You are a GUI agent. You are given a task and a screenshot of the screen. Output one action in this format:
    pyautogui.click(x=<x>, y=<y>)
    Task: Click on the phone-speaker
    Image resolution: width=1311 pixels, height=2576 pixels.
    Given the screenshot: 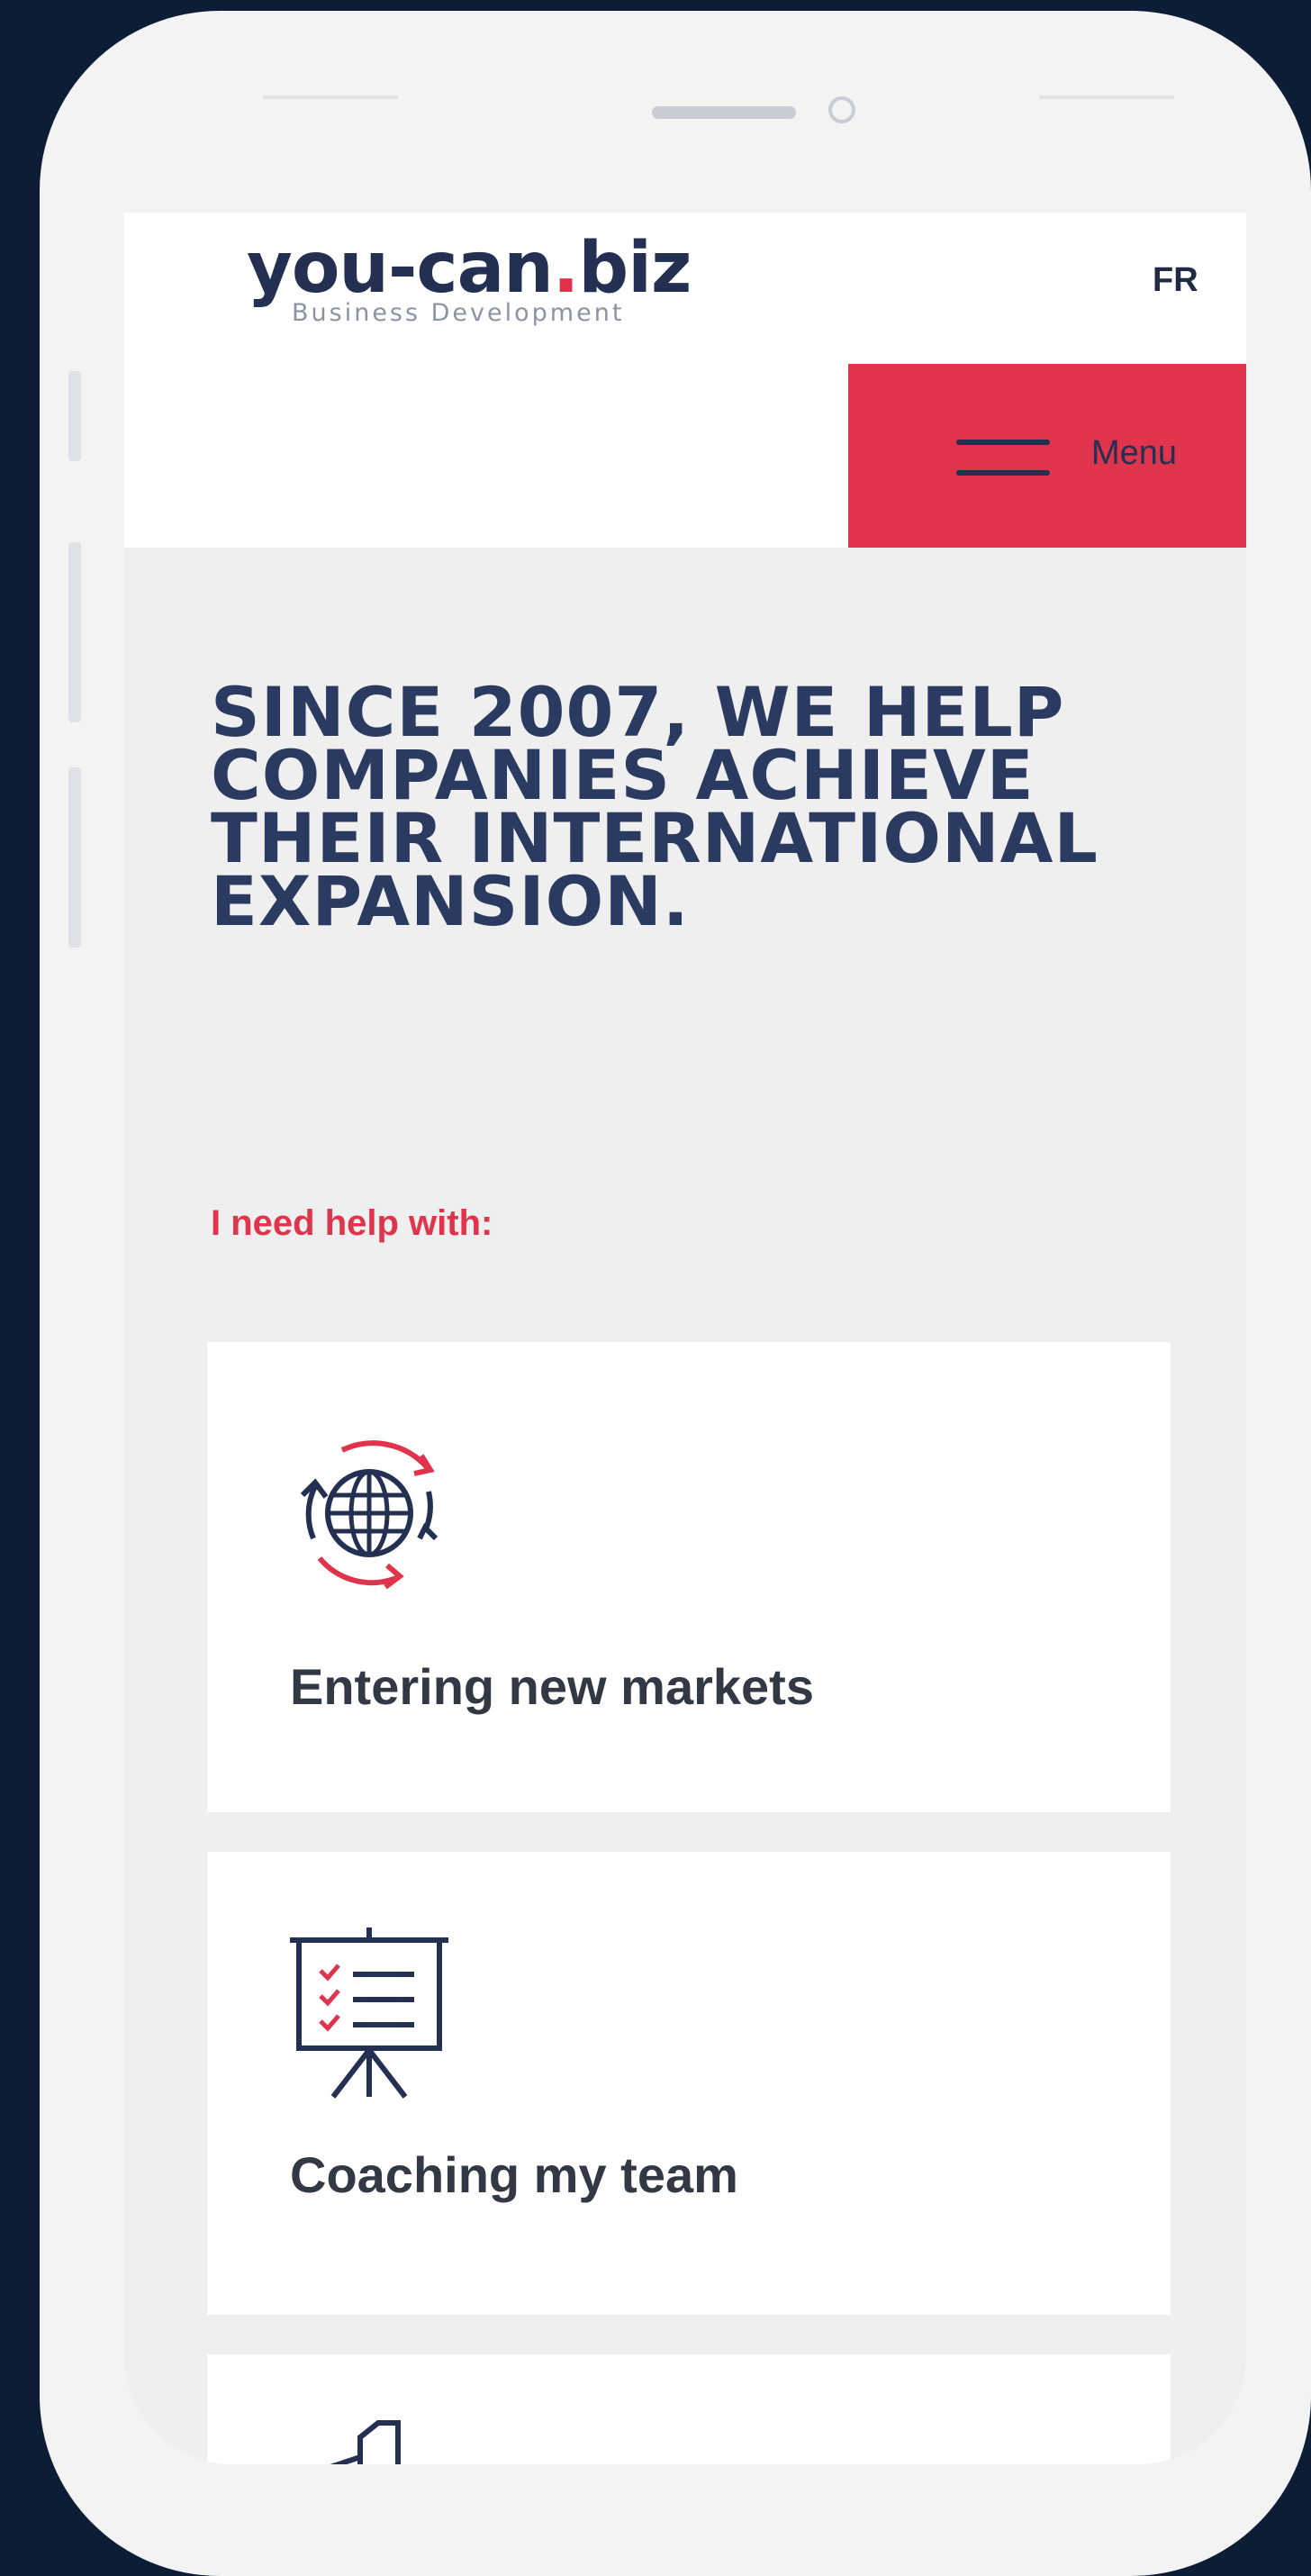 What is the action you would take?
    pyautogui.click(x=724, y=112)
    